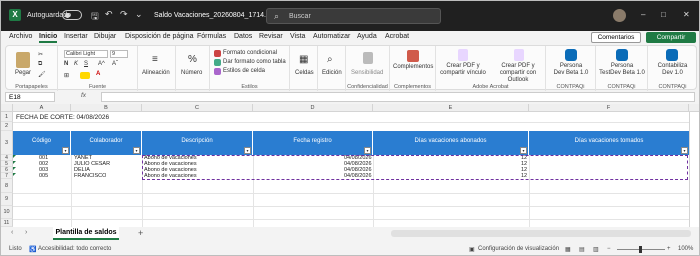  What do you see at coordinates (353, 16) in the screenshot?
I see `search-box: ⌕ Buscar` at bounding box center [353, 16].